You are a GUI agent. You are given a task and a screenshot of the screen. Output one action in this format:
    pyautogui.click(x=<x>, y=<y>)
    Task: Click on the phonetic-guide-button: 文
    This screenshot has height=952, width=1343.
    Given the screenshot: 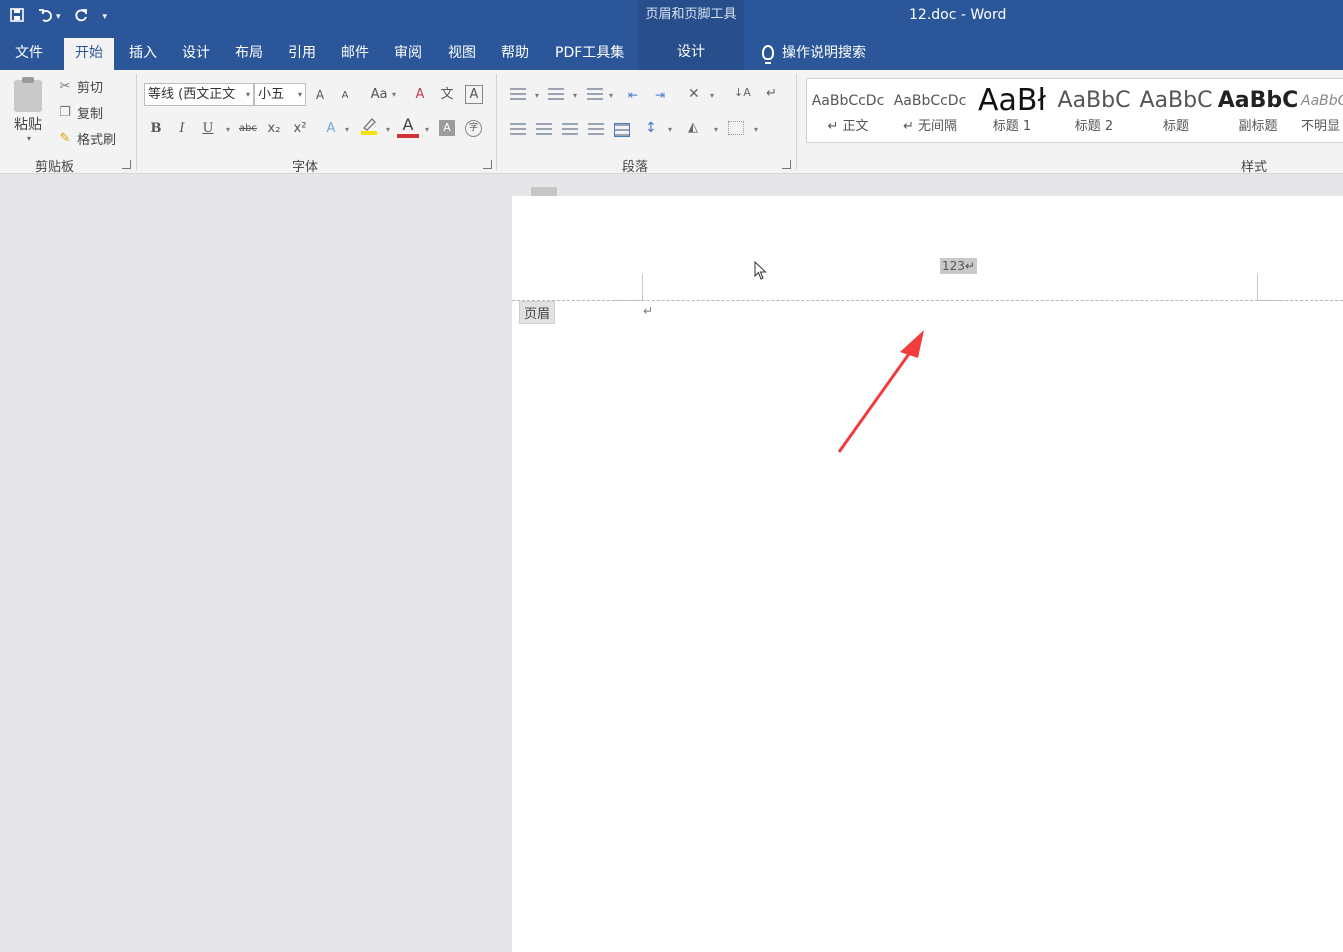 What is the action you would take?
    pyautogui.click(x=447, y=95)
    